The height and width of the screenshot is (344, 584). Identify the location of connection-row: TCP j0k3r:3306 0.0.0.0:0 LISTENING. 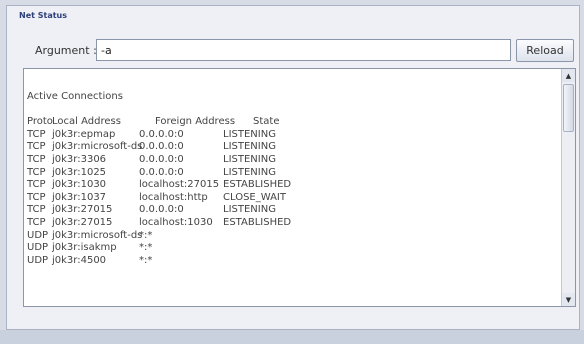
(292, 160).